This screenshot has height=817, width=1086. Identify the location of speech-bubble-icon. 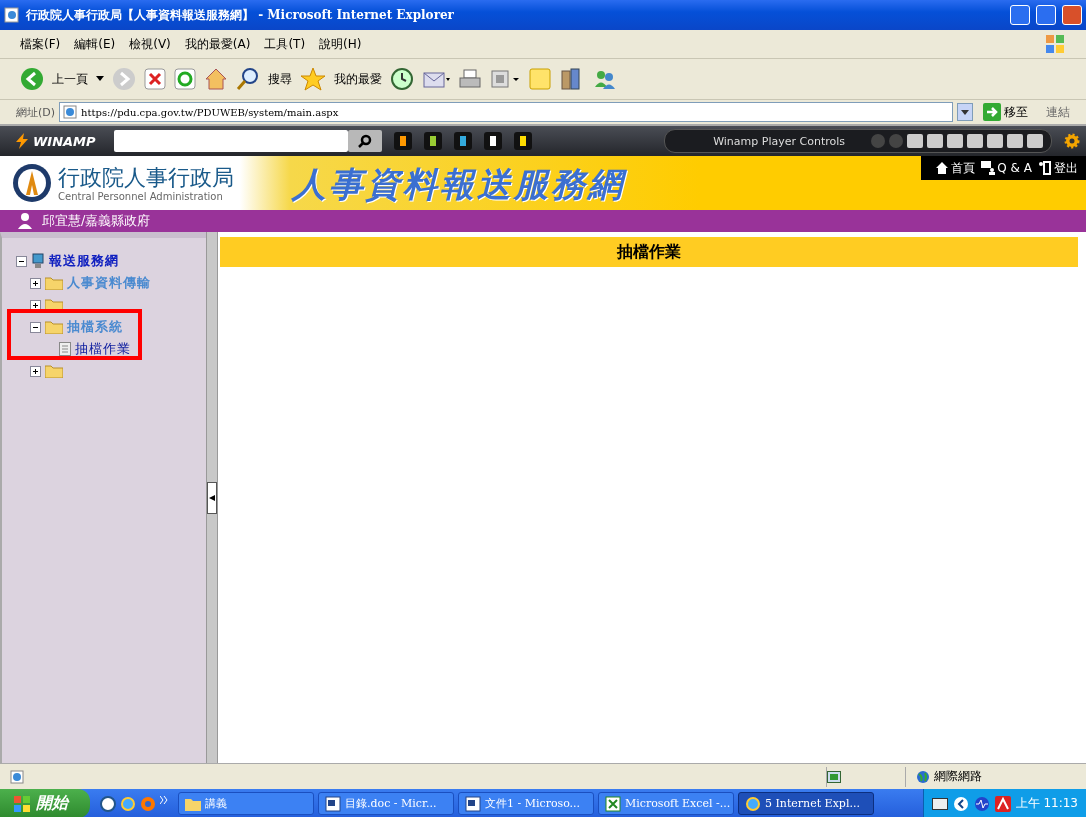
(988, 168).